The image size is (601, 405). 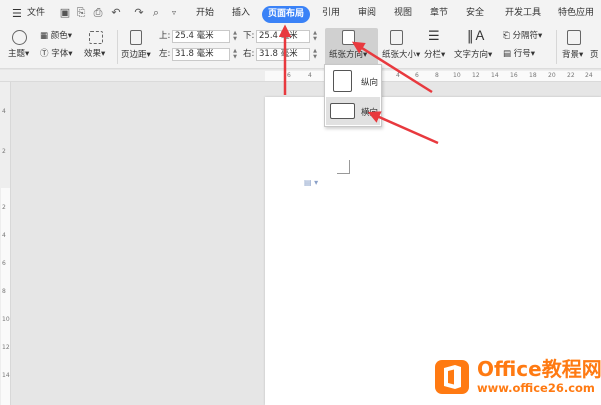 I want to click on effects-icon, so click(x=96, y=37).